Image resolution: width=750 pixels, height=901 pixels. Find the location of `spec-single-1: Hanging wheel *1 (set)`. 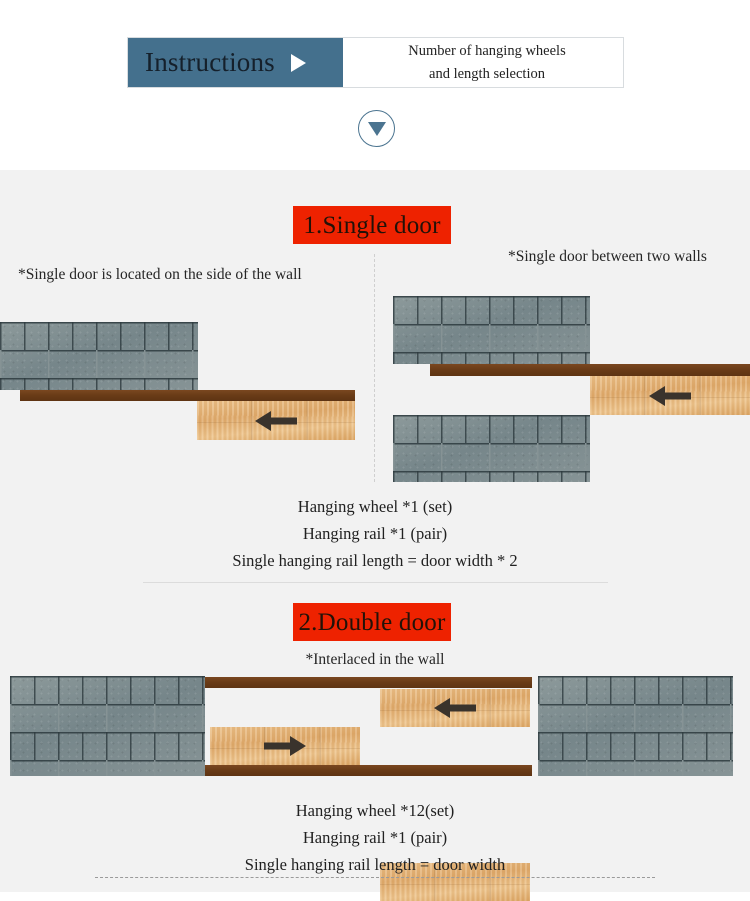

spec-single-1: Hanging wheel *1 (set) is located at coordinates (375, 506).